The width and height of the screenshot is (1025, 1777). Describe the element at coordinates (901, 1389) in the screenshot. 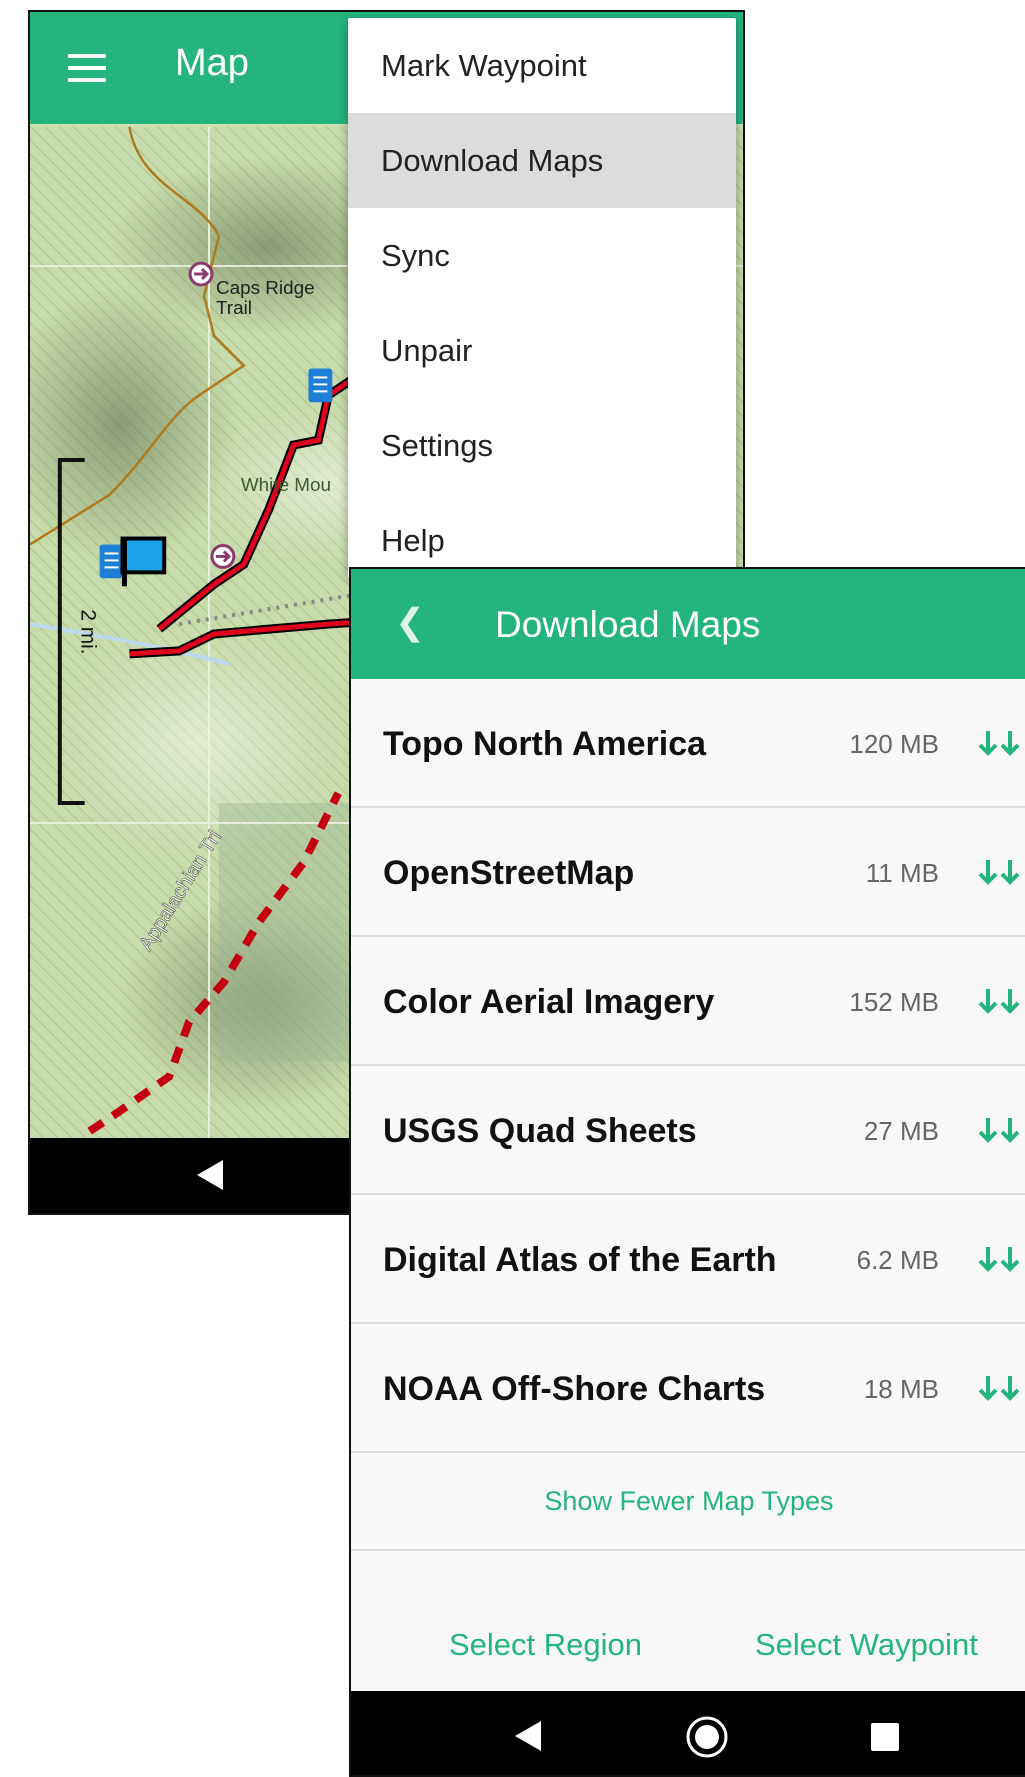

I see `map-type-size: 18 MB` at that location.